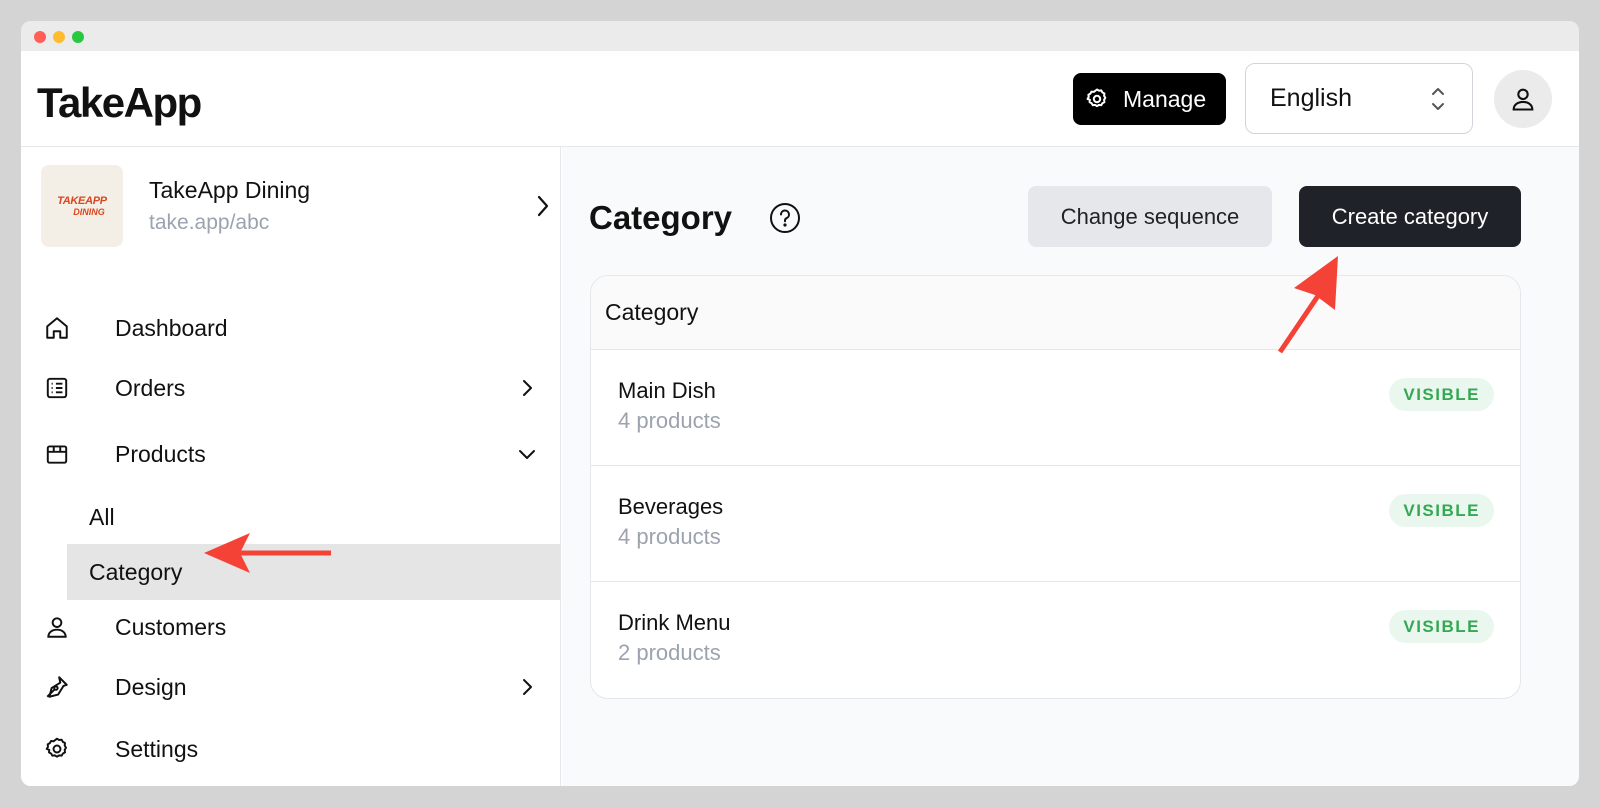 Image resolution: width=1600 pixels, height=807 pixels. What do you see at coordinates (230, 190) in the screenshot?
I see `store-name: TakeApp Dining` at bounding box center [230, 190].